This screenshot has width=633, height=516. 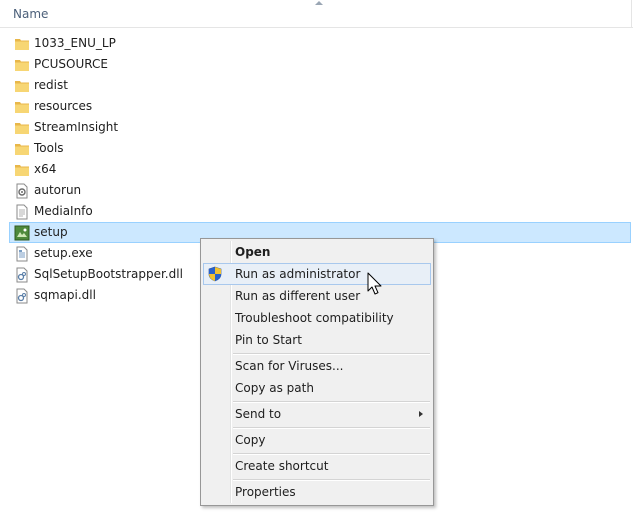 What do you see at coordinates (320, 43) in the screenshot?
I see `file-row-1033-enu-lp: 1033_ENU_LP` at bounding box center [320, 43].